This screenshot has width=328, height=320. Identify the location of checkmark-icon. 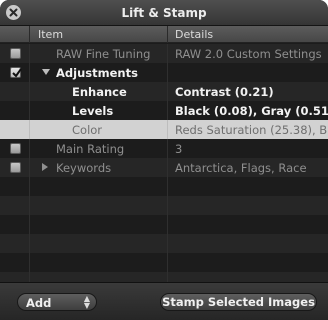
(17, 73).